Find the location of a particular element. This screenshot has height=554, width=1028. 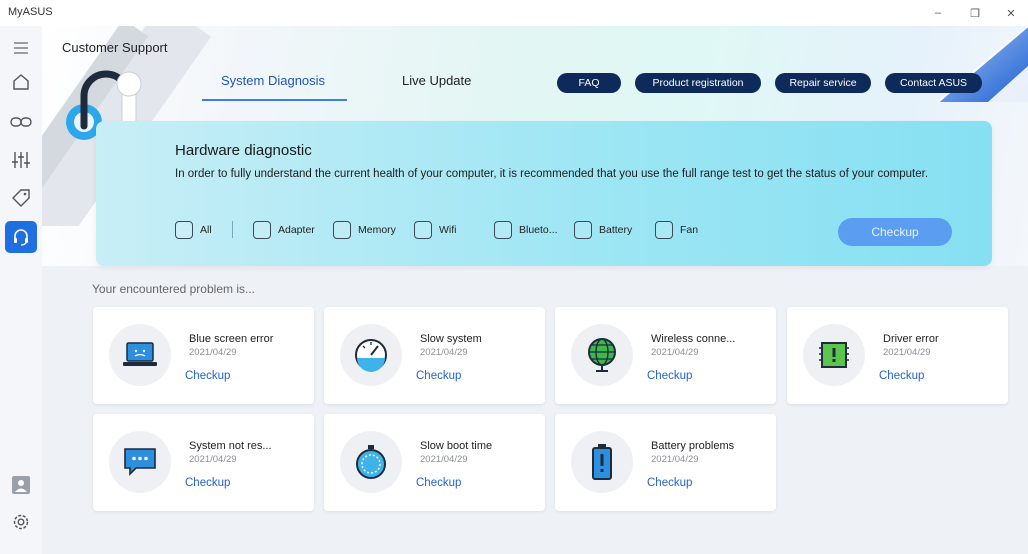

tag-icon is located at coordinates (21, 198).